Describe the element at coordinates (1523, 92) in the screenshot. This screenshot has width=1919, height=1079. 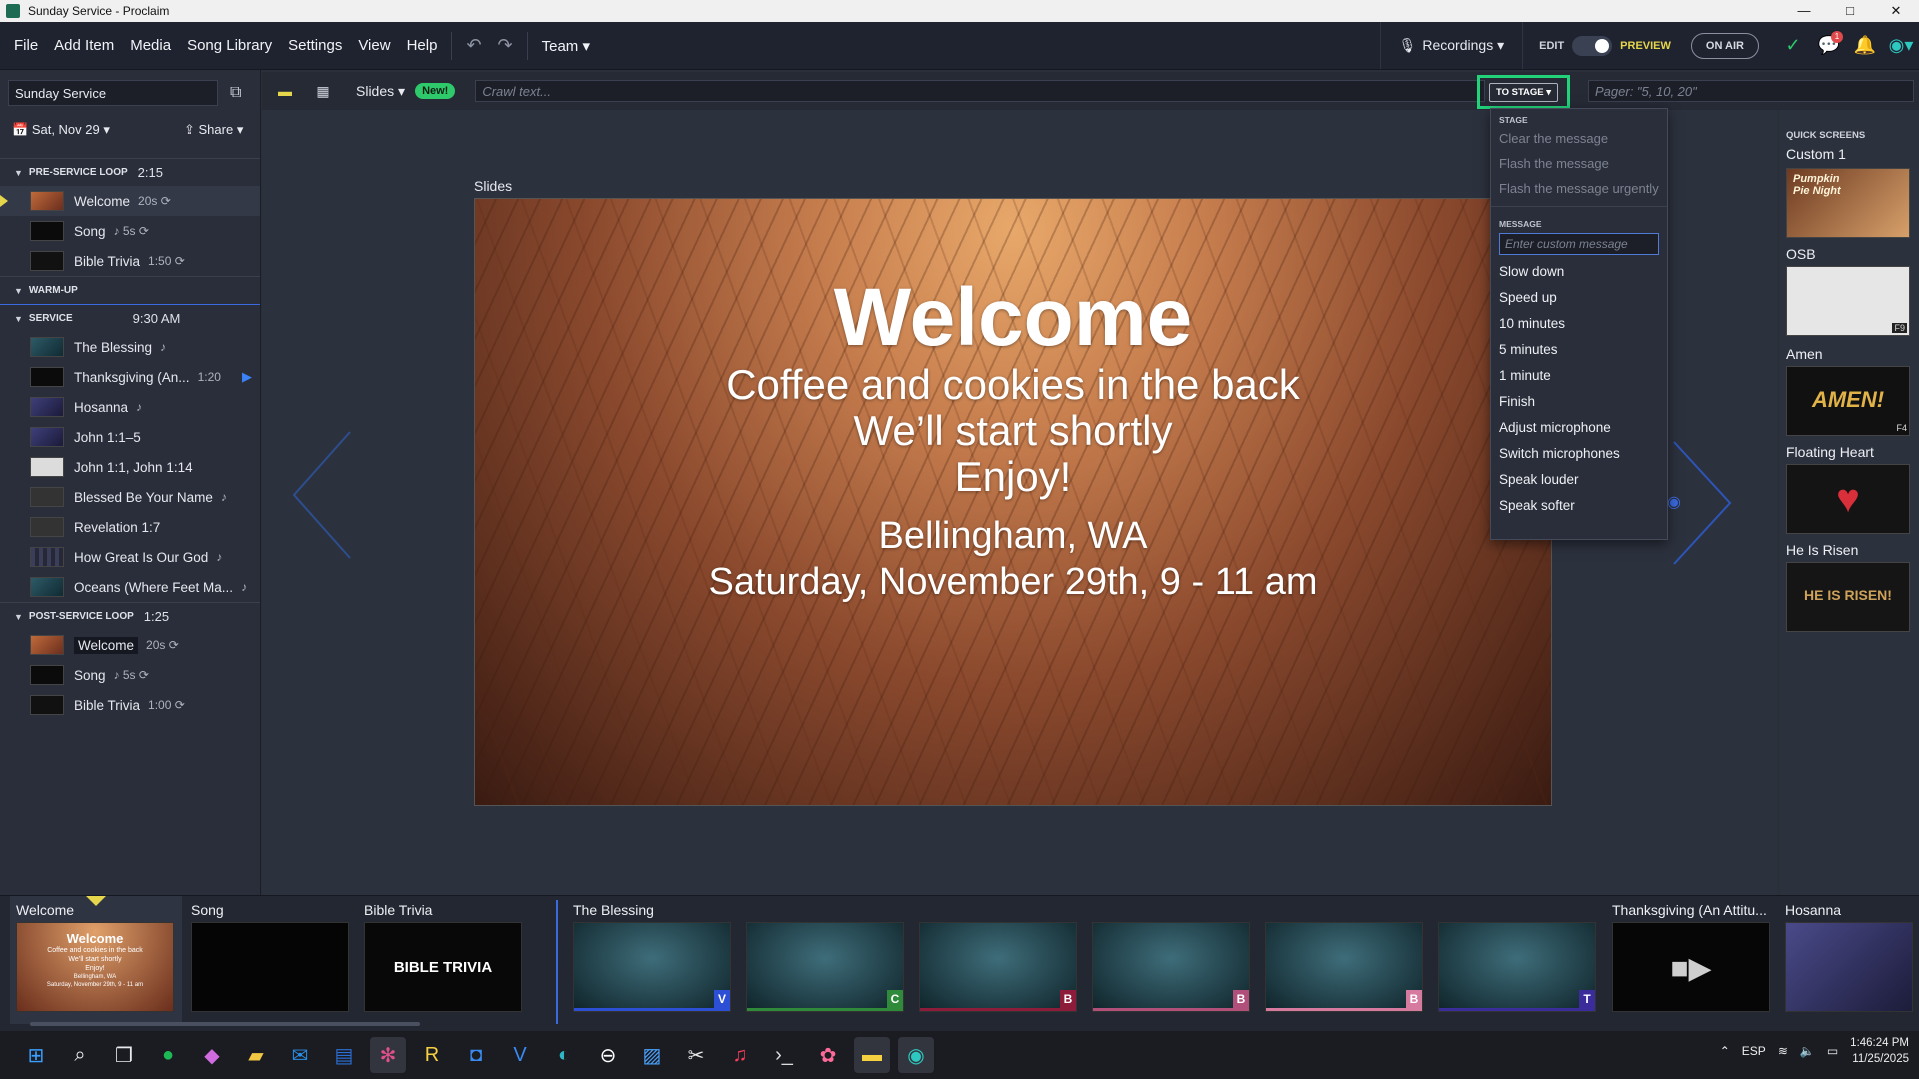
I see `to-stage-button: TO STAGE ▾` at that location.